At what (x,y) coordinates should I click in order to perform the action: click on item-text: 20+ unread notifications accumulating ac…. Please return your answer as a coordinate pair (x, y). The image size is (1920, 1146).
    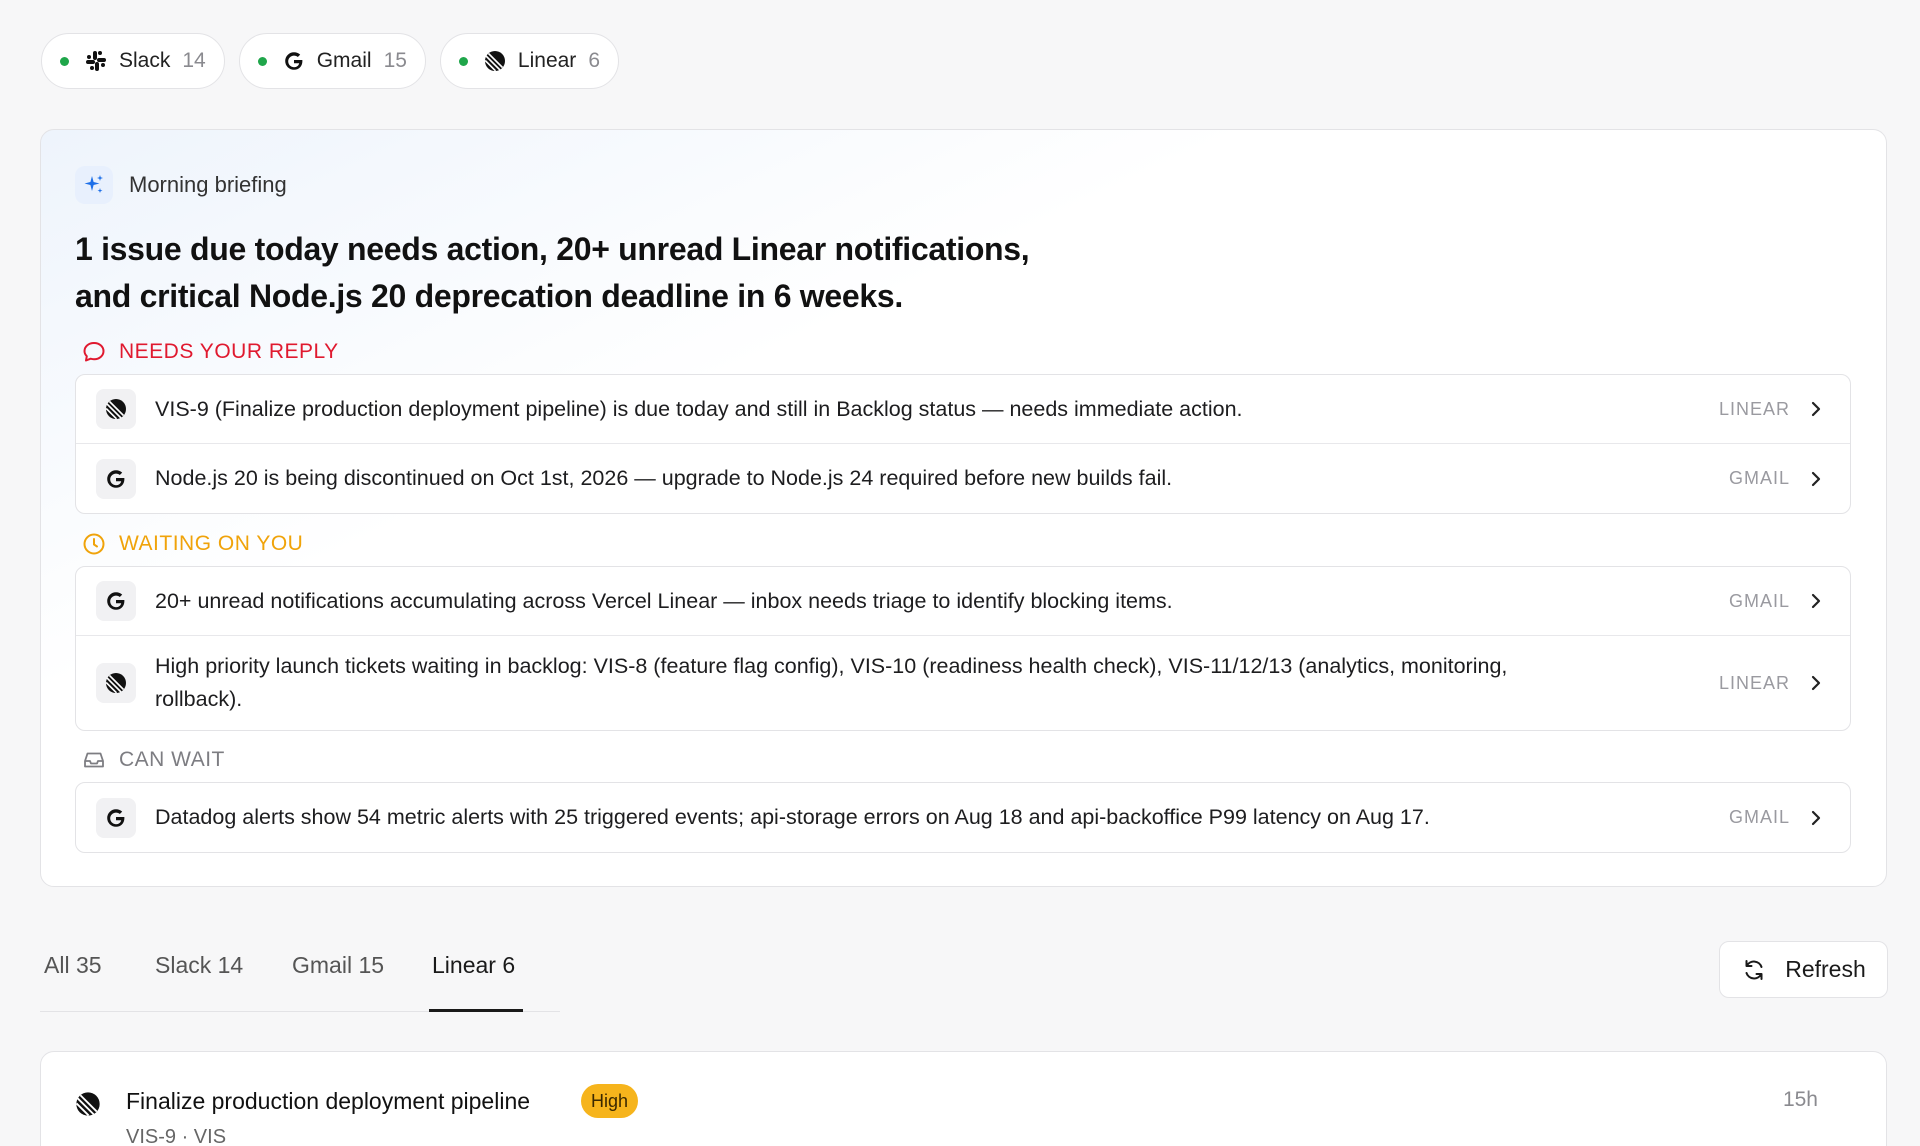
    Looking at the image, I should click on (664, 600).